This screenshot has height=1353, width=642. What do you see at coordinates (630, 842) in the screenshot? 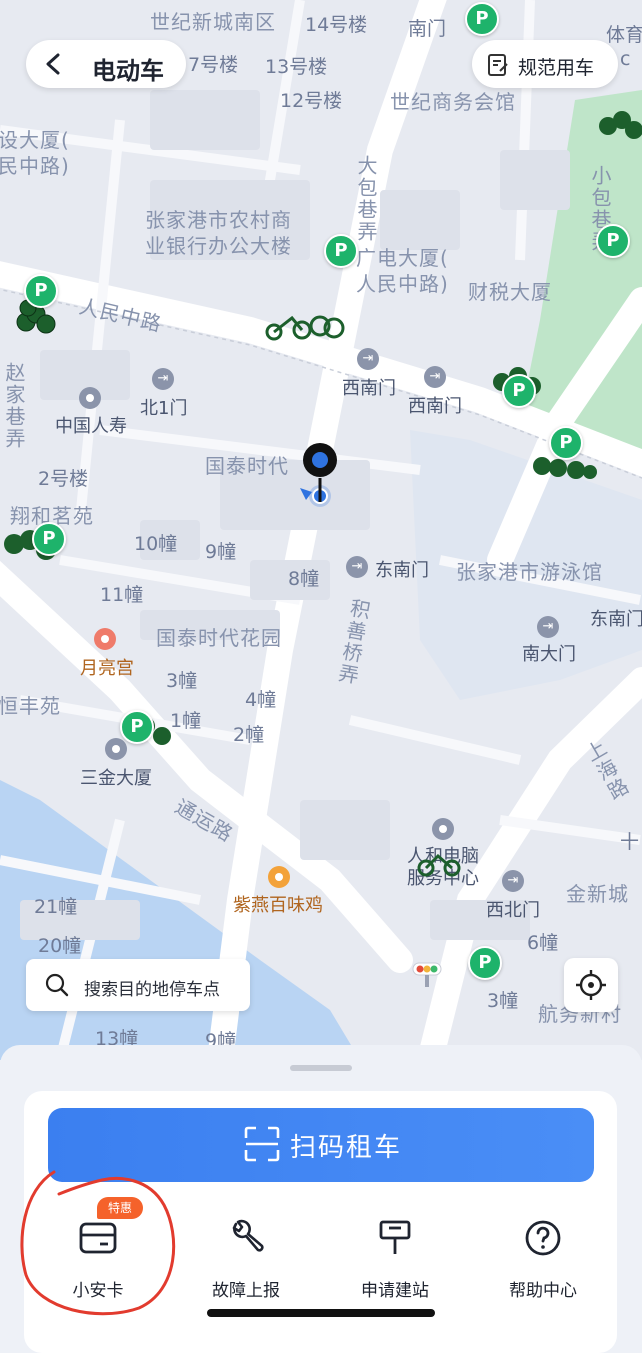
I see `map-label: 十` at bounding box center [630, 842].